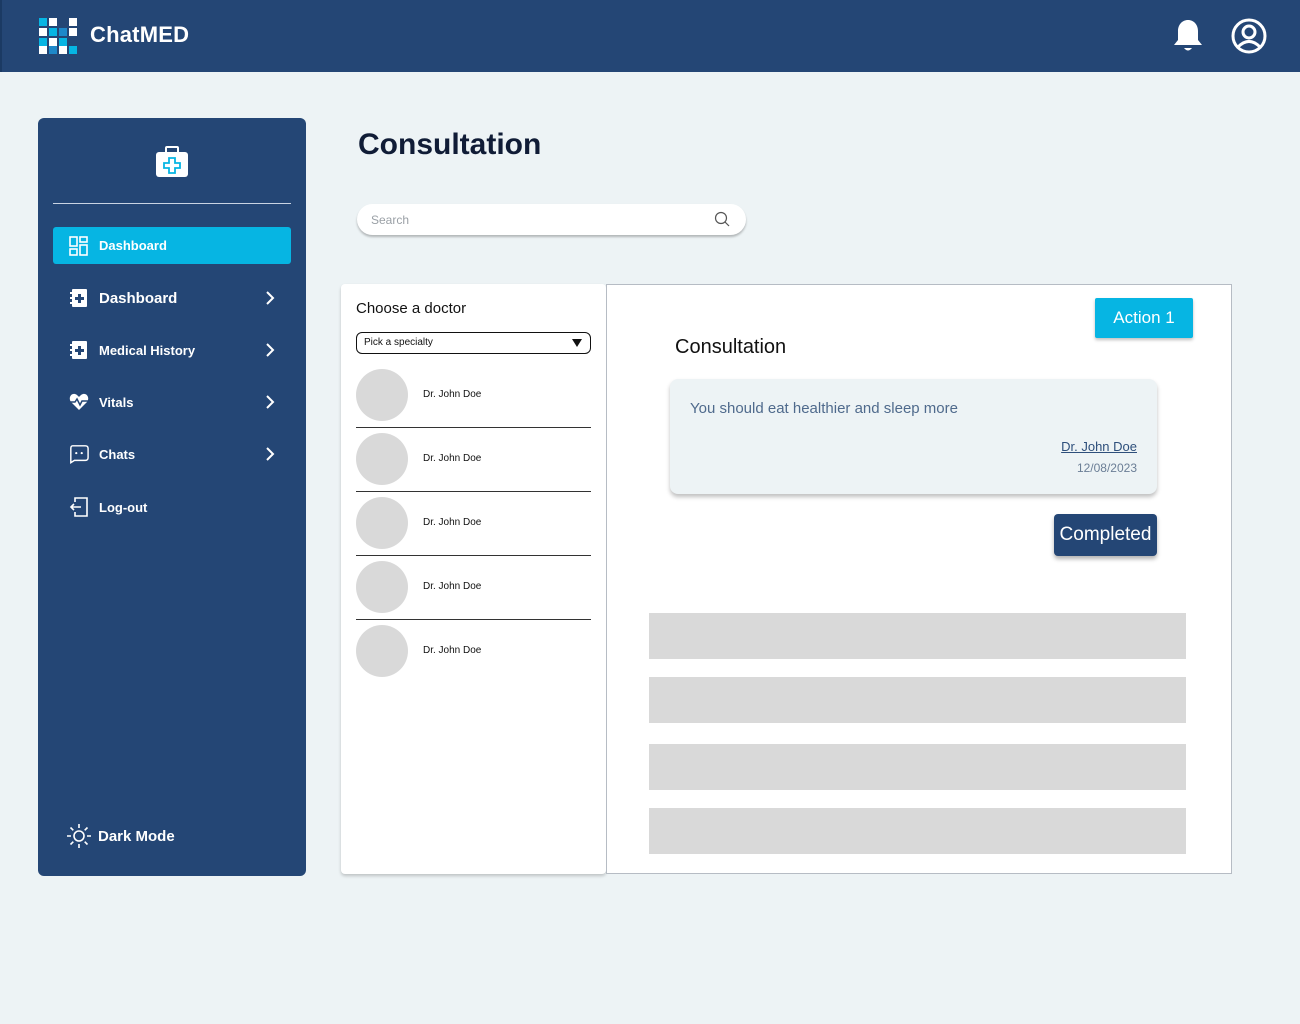 The image size is (1300, 1024). What do you see at coordinates (136, 836) in the screenshot?
I see `dark-mode-label: Dark Mode` at bounding box center [136, 836].